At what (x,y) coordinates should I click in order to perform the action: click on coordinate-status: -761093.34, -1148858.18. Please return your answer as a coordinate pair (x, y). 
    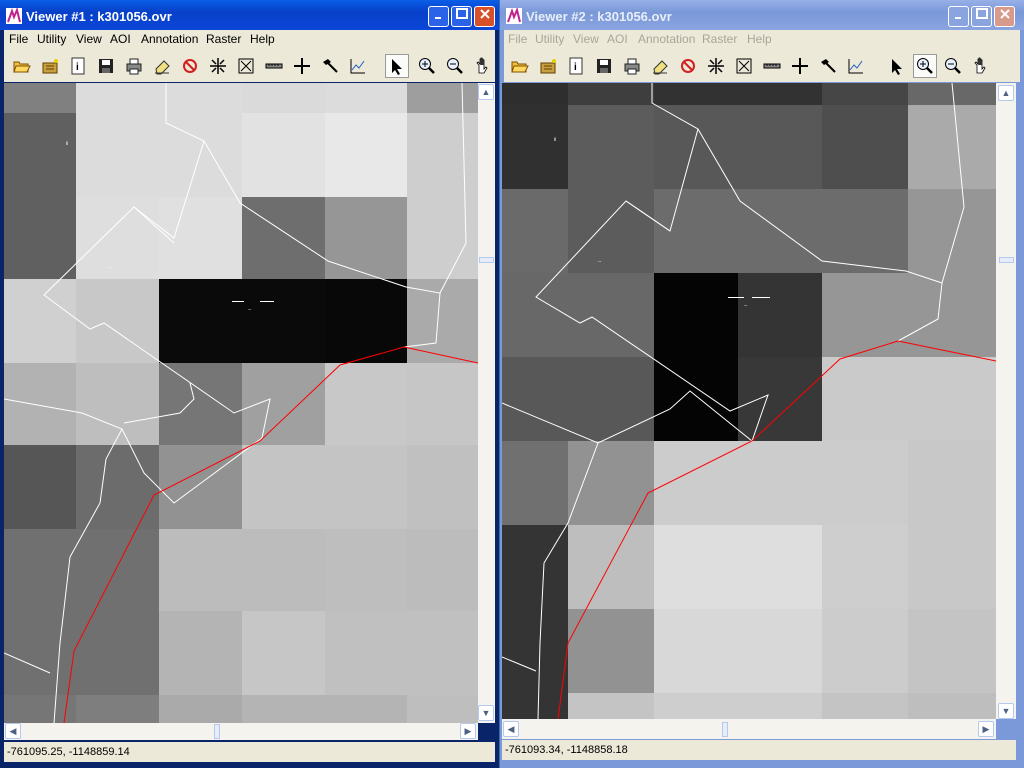
    Looking at the image, I should click on (759, 750).